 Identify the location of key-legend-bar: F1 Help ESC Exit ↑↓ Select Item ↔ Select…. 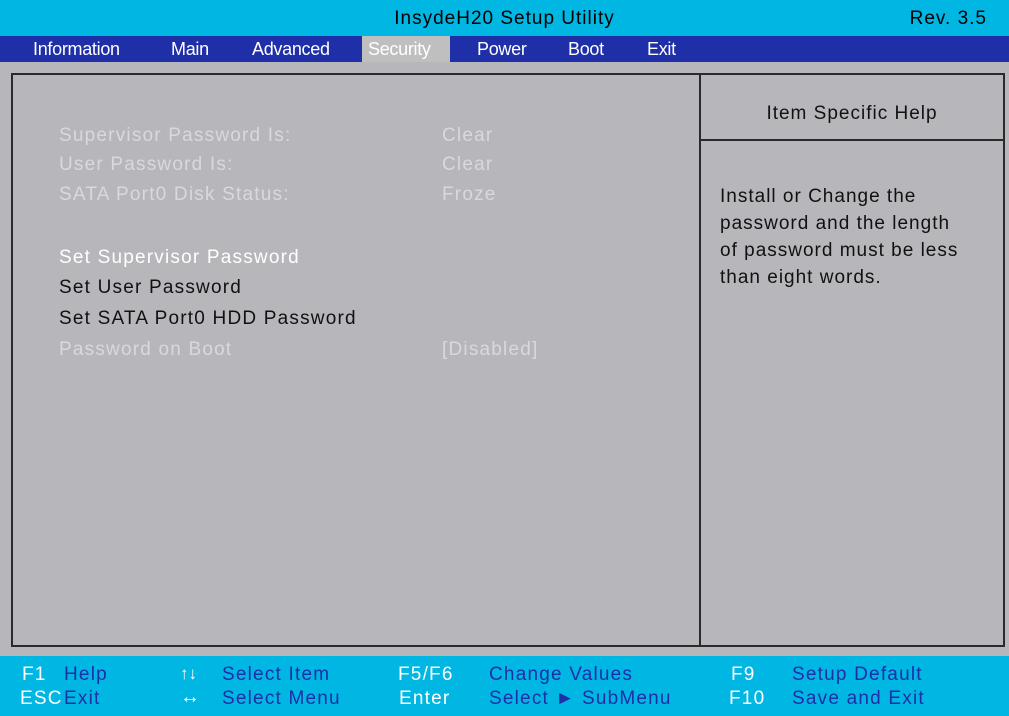
(504, 686).